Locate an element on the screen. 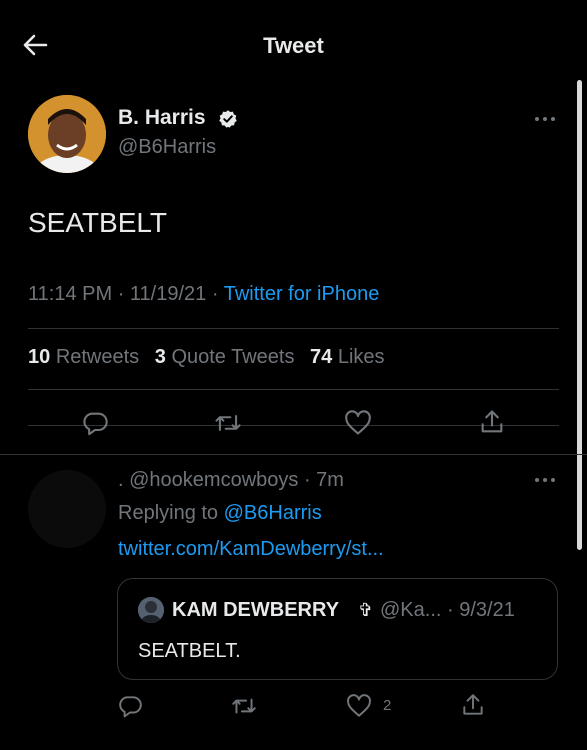  tweet-date: 11/19/21 is located at coordinates (168, 294).